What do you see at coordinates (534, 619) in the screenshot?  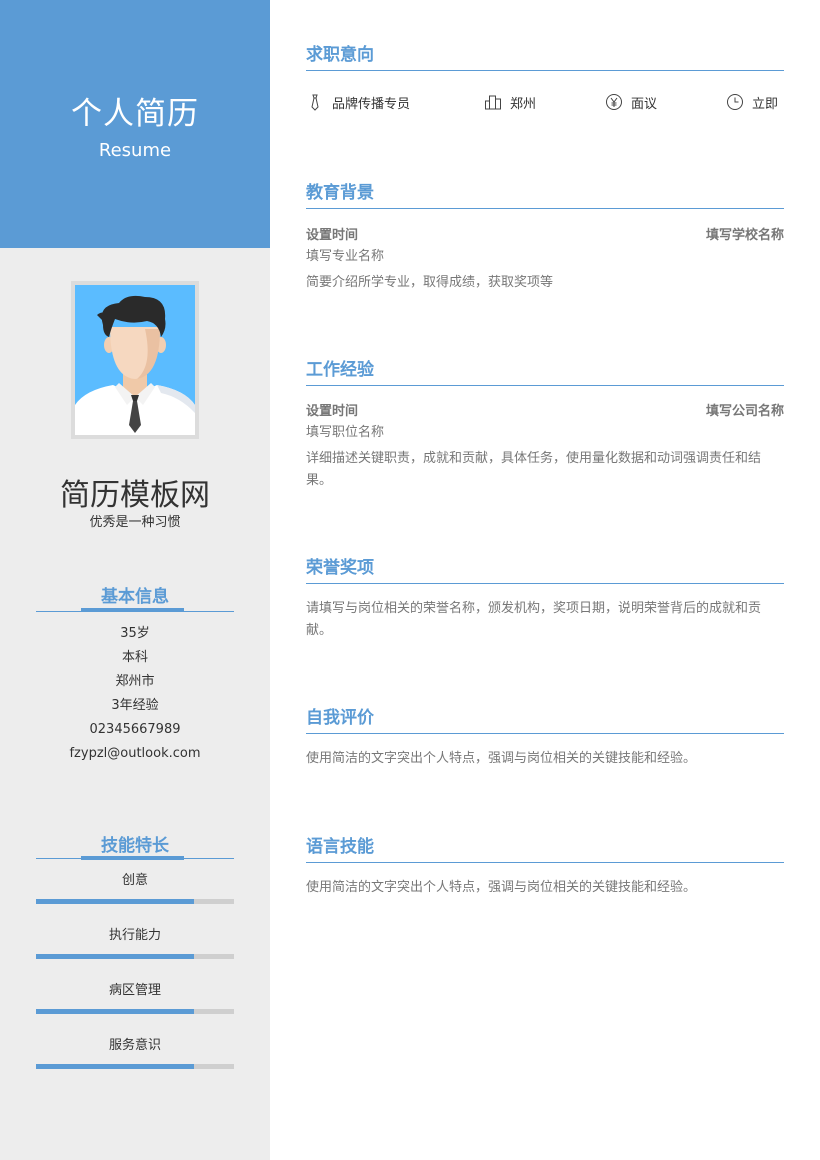 I see `honors-desc: 请填写与岗位相关的荣誉名称，颁发机构，奖项日期，说明荣誉背后的成就和贡献。` at bounding box center [534, 619].